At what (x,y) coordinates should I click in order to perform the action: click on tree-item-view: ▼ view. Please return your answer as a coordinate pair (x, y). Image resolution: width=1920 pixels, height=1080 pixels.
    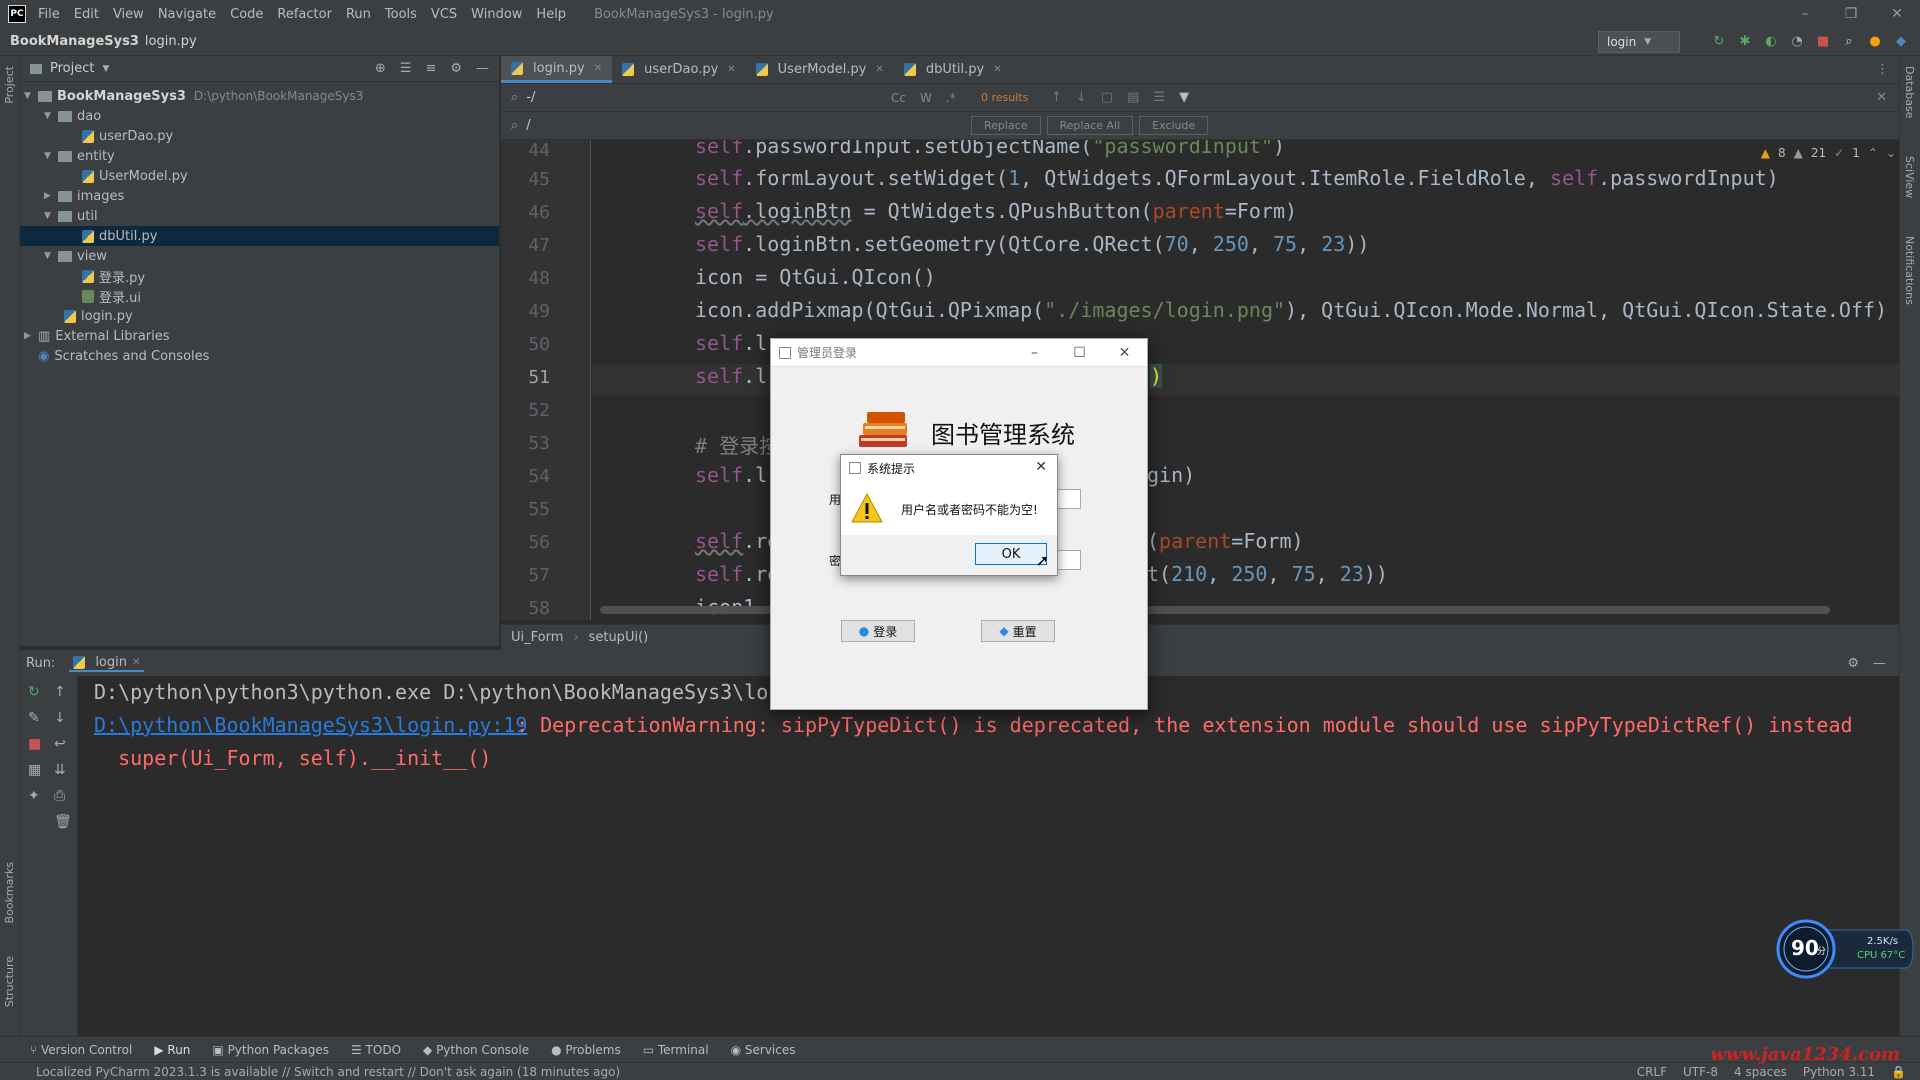
    Looking at the image, I should click on (259, 256).